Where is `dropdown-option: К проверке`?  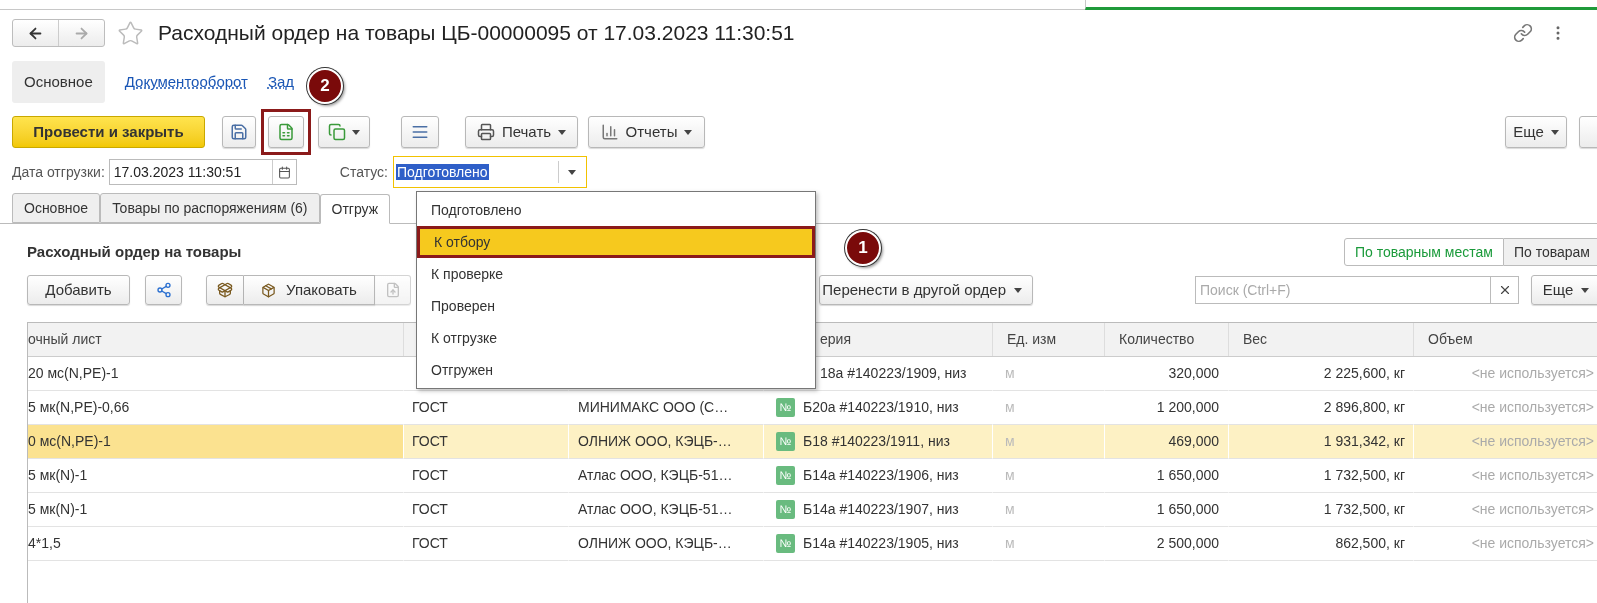 dropdown-option: К проверке is located at coordinates (616, 274).